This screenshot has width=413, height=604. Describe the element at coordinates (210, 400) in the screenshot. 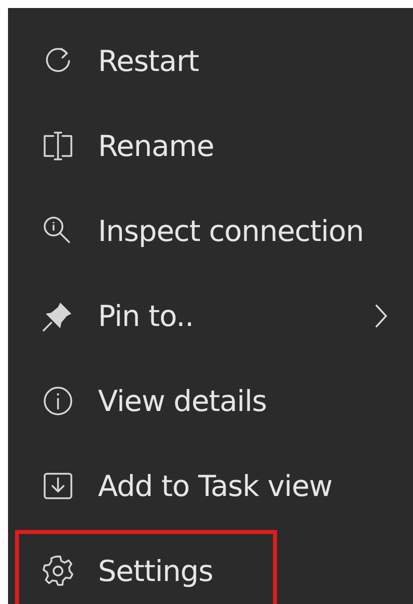

I see `menu-item: View details` at that location.